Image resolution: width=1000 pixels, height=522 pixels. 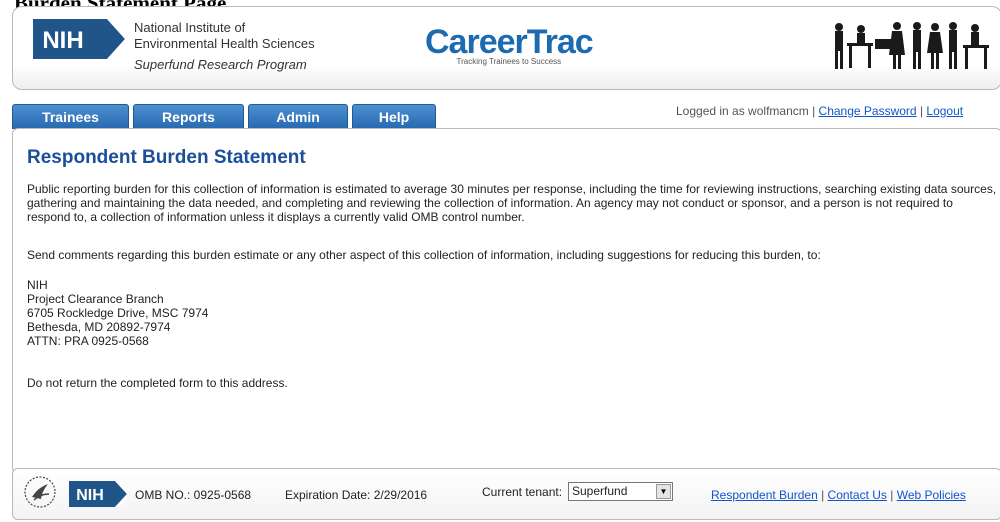 What do you see at coordinates (912, 45) in the screenshot?
I see `people-silhouettes-icon` at bounding box center [912, 45].